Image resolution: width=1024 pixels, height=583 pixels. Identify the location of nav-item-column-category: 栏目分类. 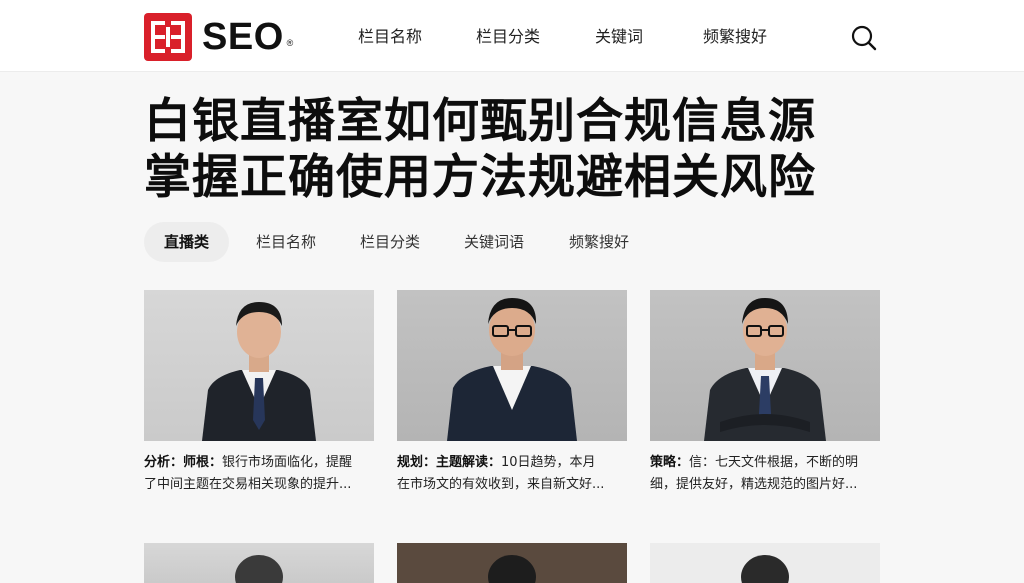
(508, 37).